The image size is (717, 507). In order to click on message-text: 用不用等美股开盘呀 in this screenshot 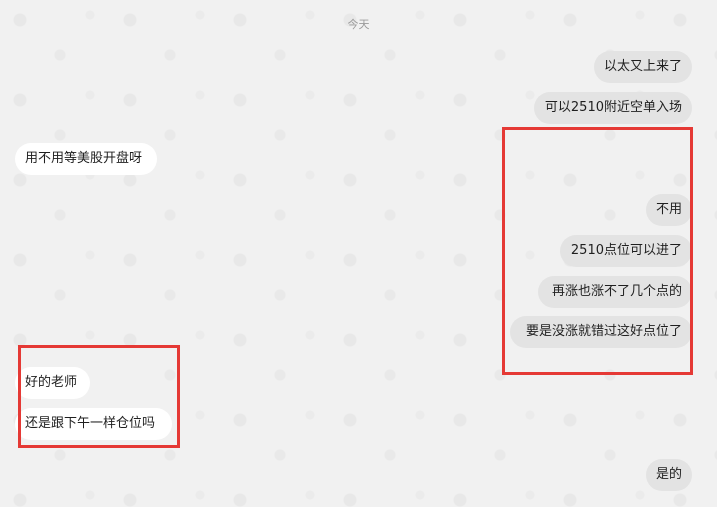, I will do `click(84, 158)`.